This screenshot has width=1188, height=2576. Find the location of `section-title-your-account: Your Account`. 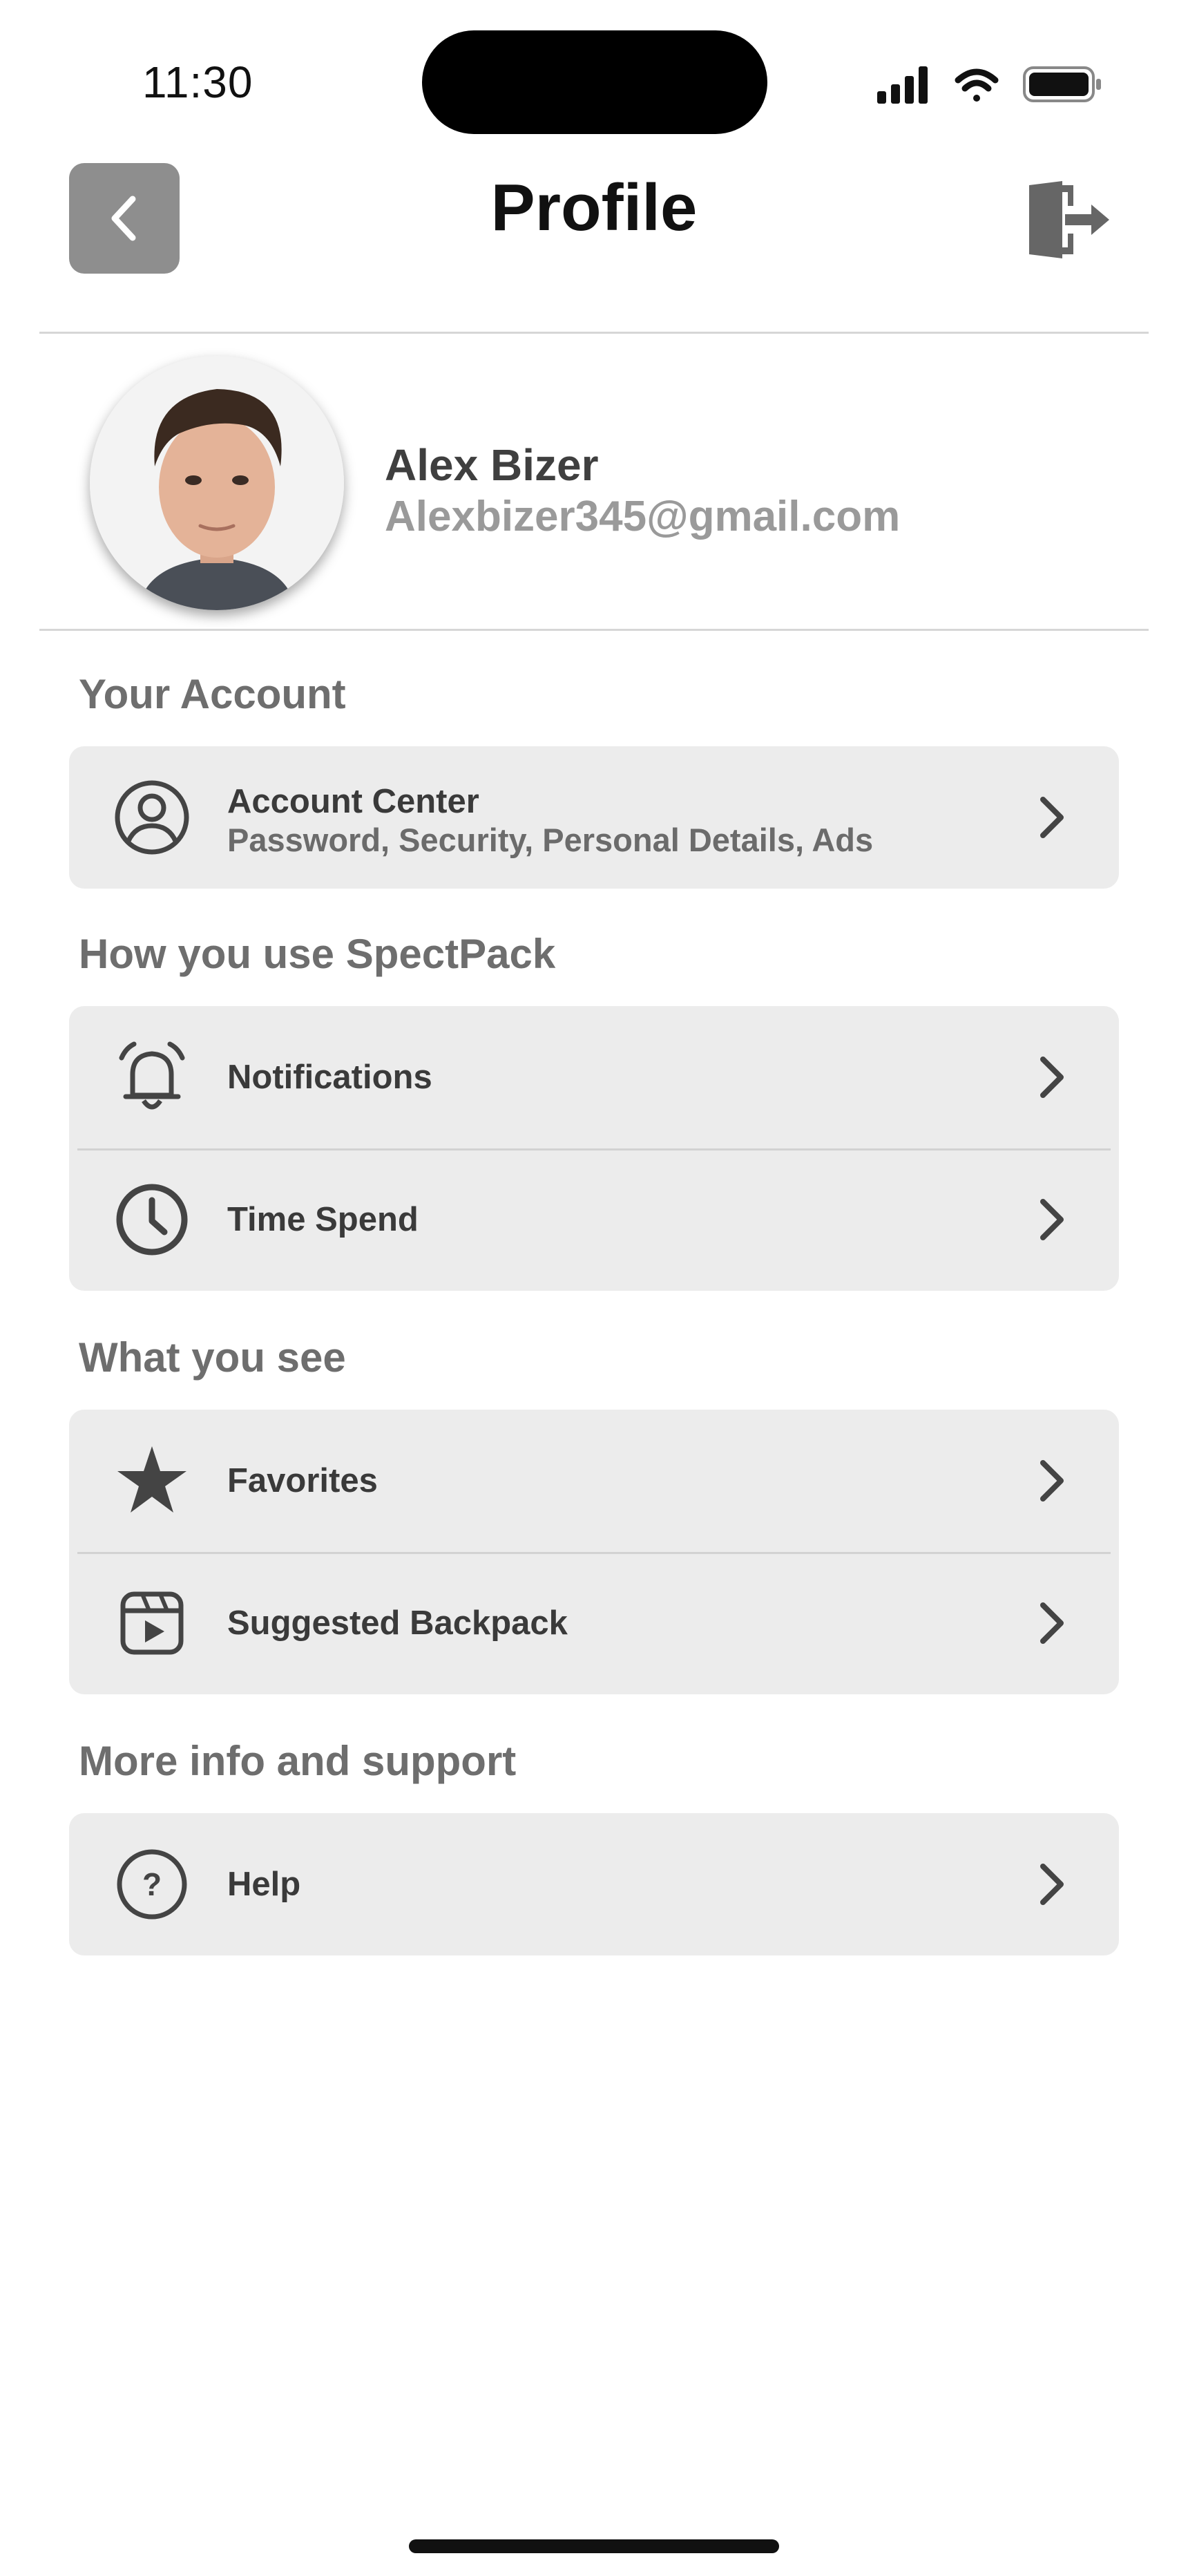

section-title-your-account: Your Account is located at coordinates (212, 694).